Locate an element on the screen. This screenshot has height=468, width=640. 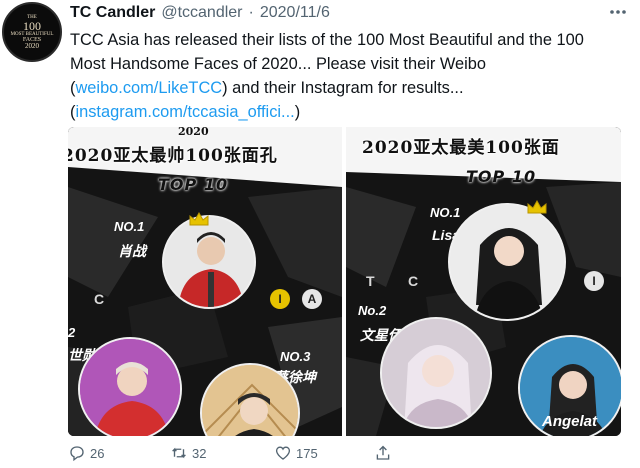
rank-1-name: 肖战 is located at coordinates (132, 251).